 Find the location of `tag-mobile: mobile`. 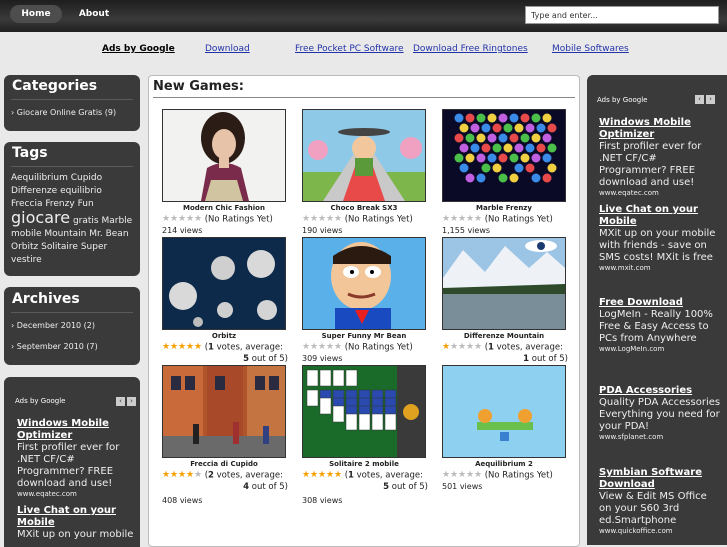

tag-mobile: mobile is located at coordinates (26, 234).